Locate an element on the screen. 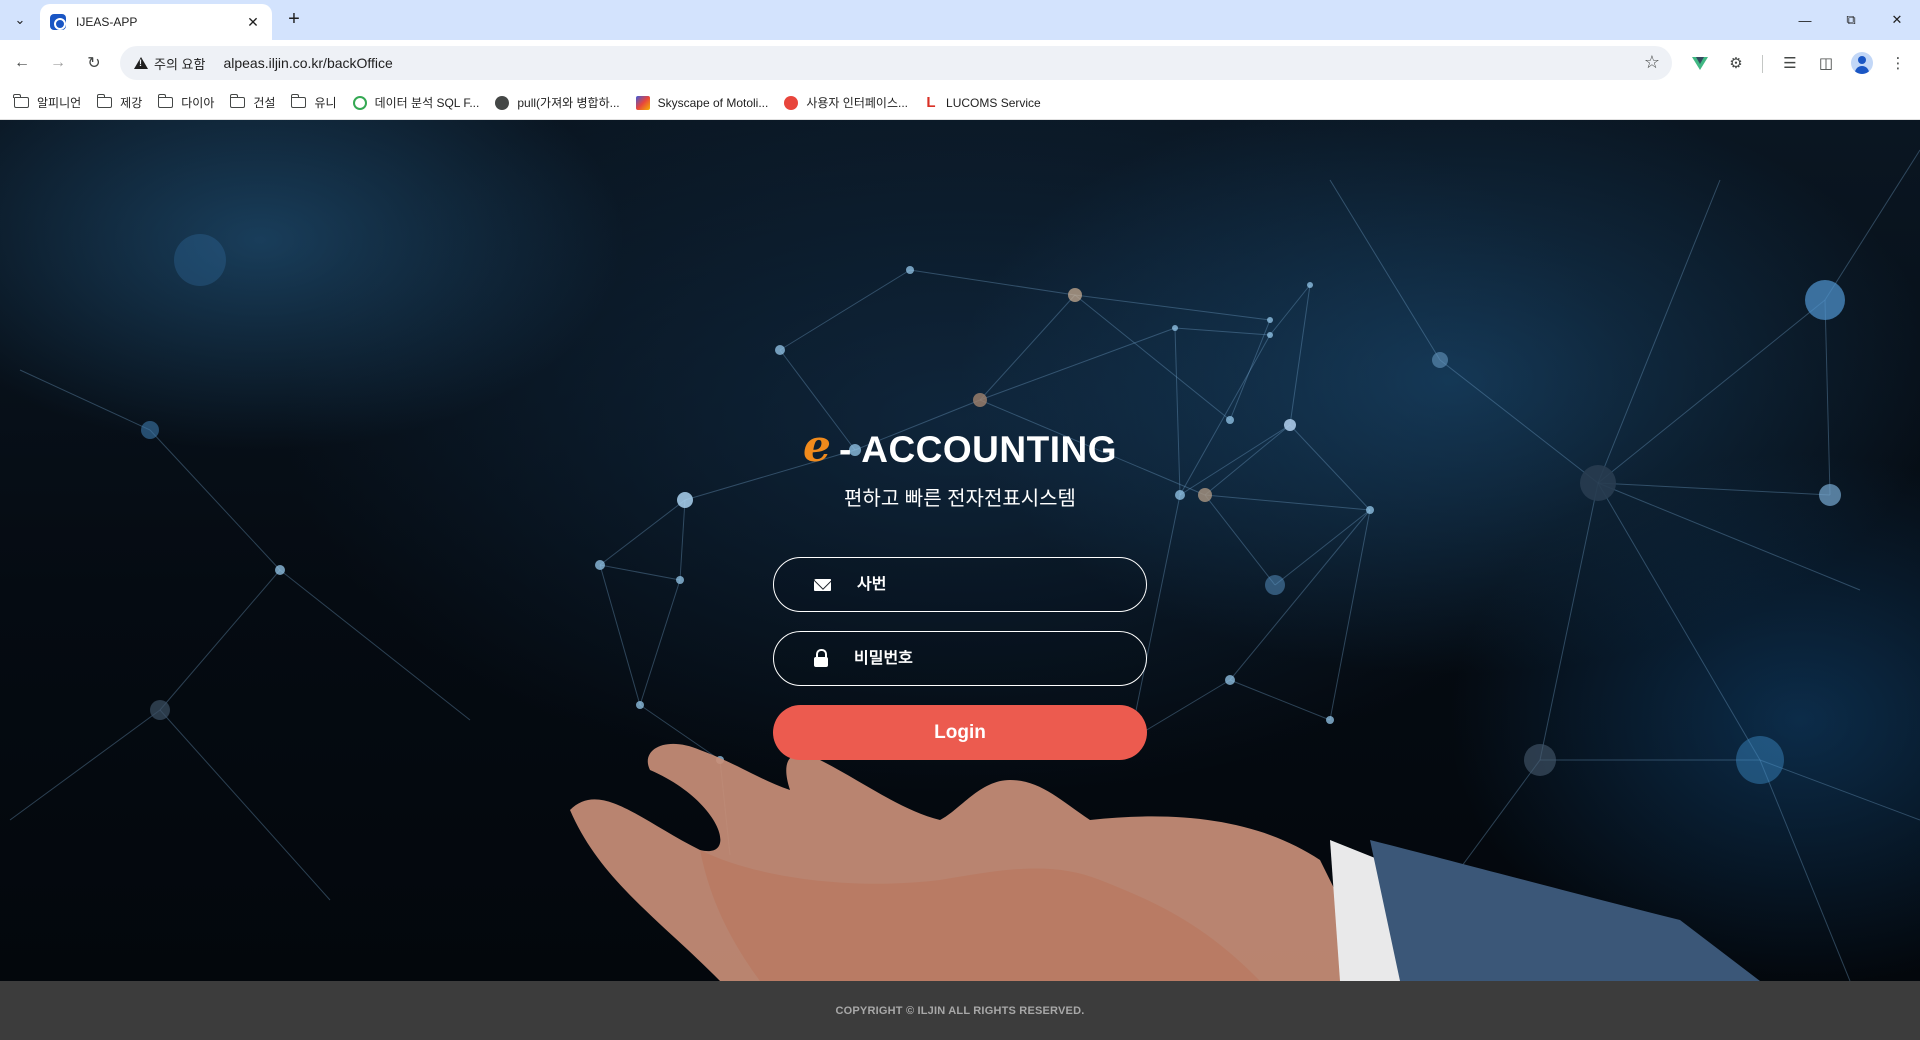 This screenshot has height=1040, width=1920. bookmark-folder-alpinion: 알피니언 is located at coordinates (49, 103).